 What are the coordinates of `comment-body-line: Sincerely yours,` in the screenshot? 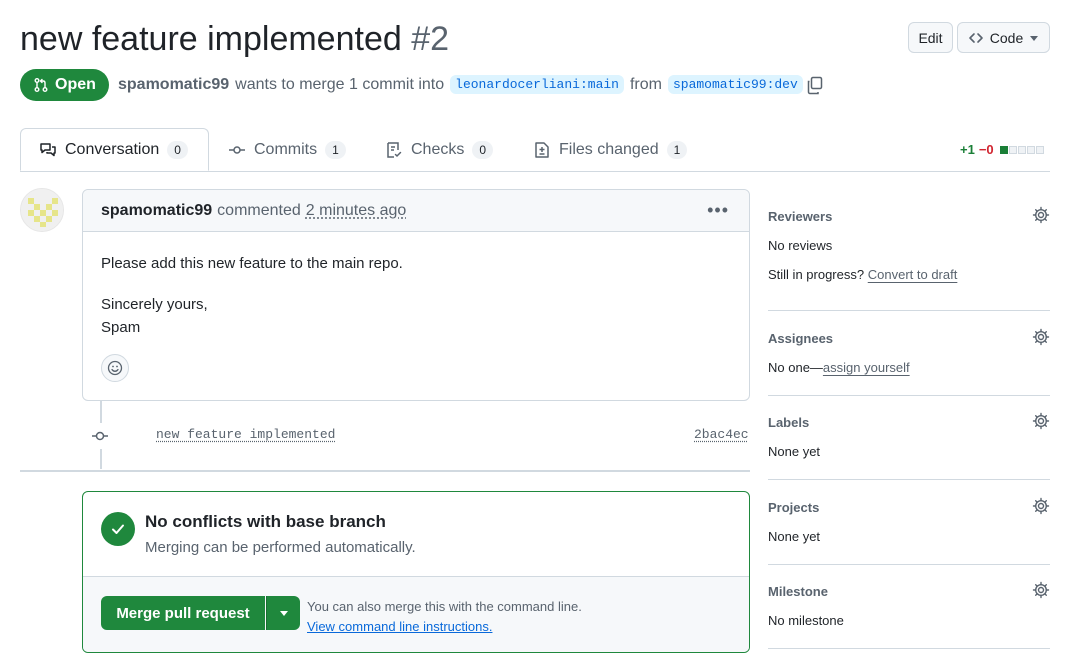 It's located at (154, 304).